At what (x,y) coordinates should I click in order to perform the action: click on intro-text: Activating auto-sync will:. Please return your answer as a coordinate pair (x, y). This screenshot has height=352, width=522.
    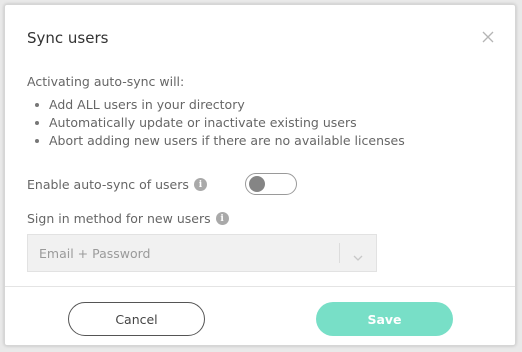
    Looking at the image, I should click on (106, 81).